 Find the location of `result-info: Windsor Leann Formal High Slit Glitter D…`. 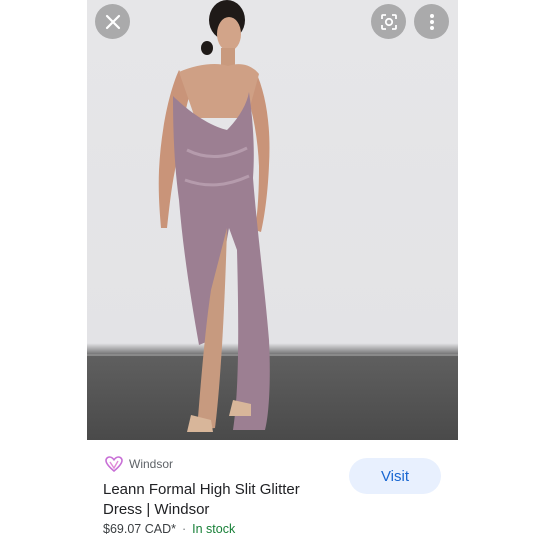

result-info: Windsor Leann Formal High Slit Glitter D… is located at coordinates (272, 492).